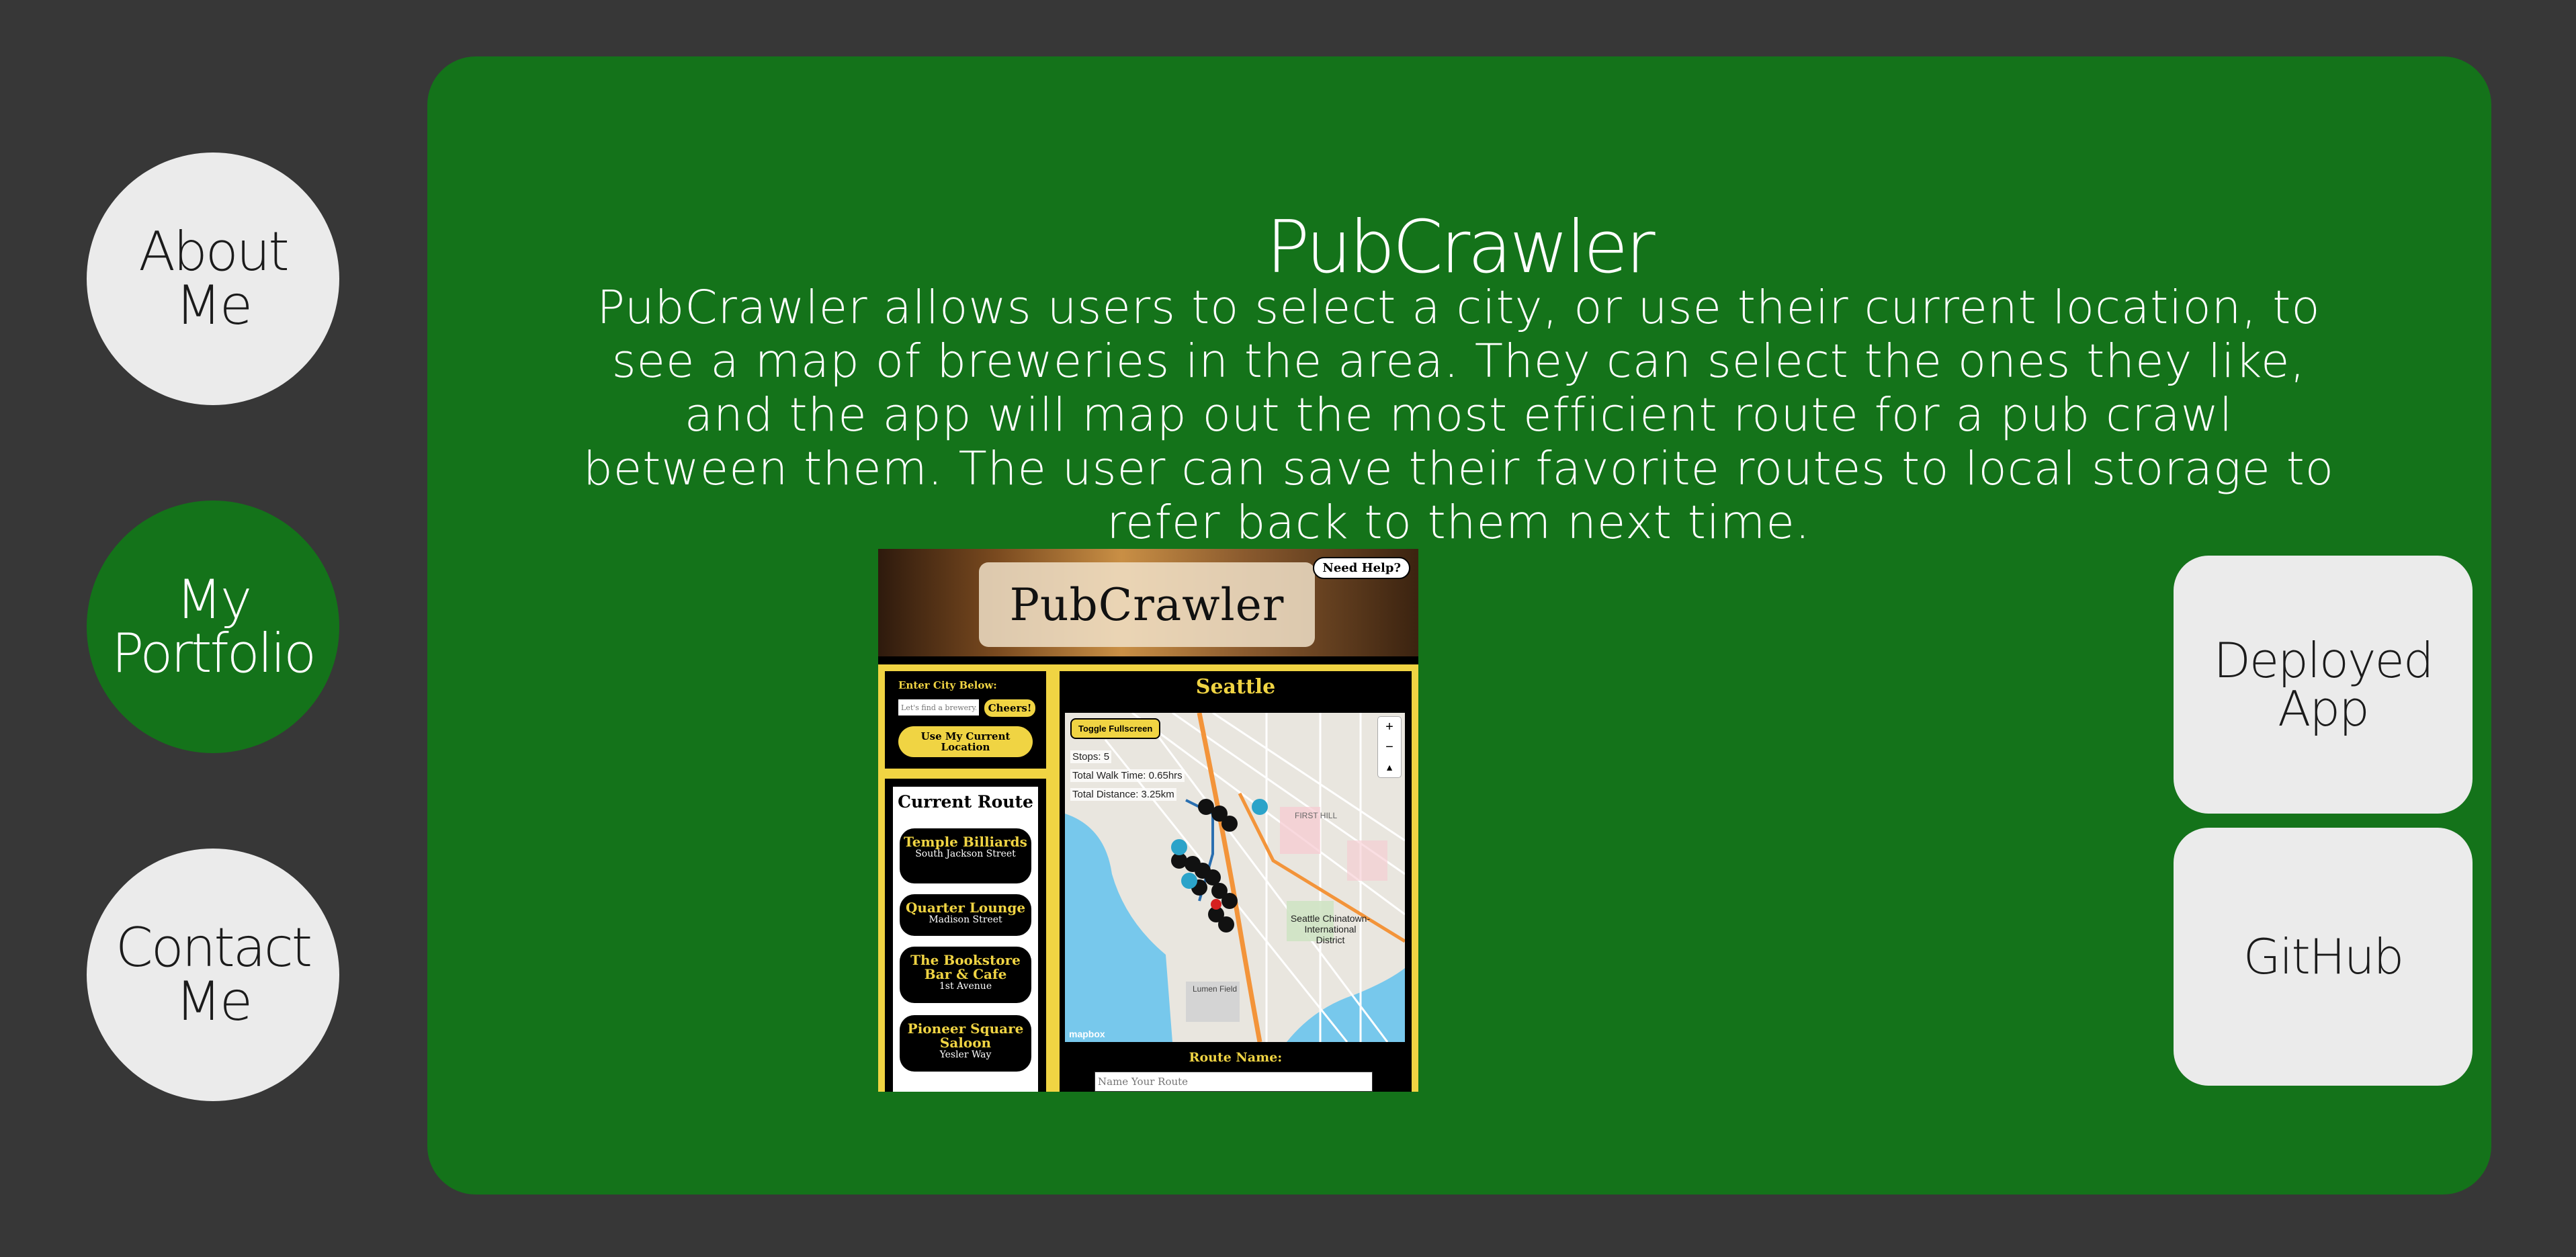  I want to click on project-title: PubCrawler, so click(1460, 248).